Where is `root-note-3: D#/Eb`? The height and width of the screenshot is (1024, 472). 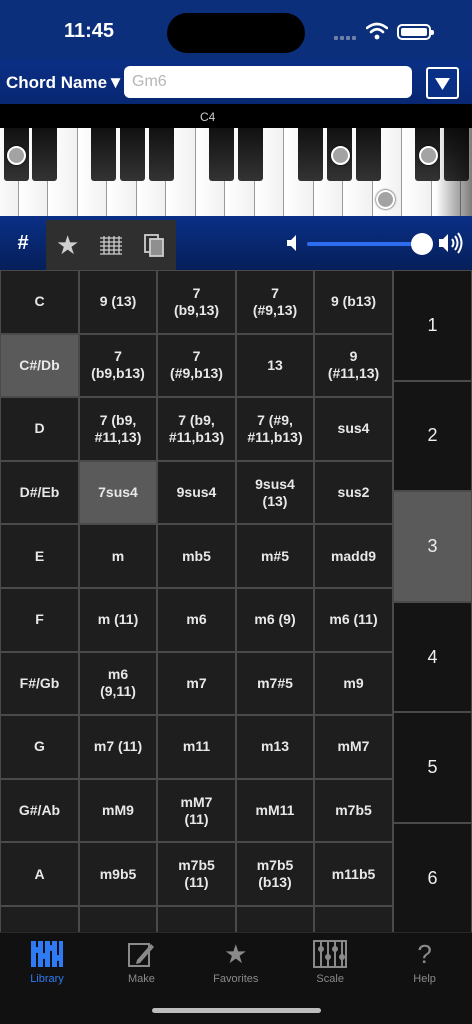 root-note-3: D#/Eb is located at coordinates (39, 492).